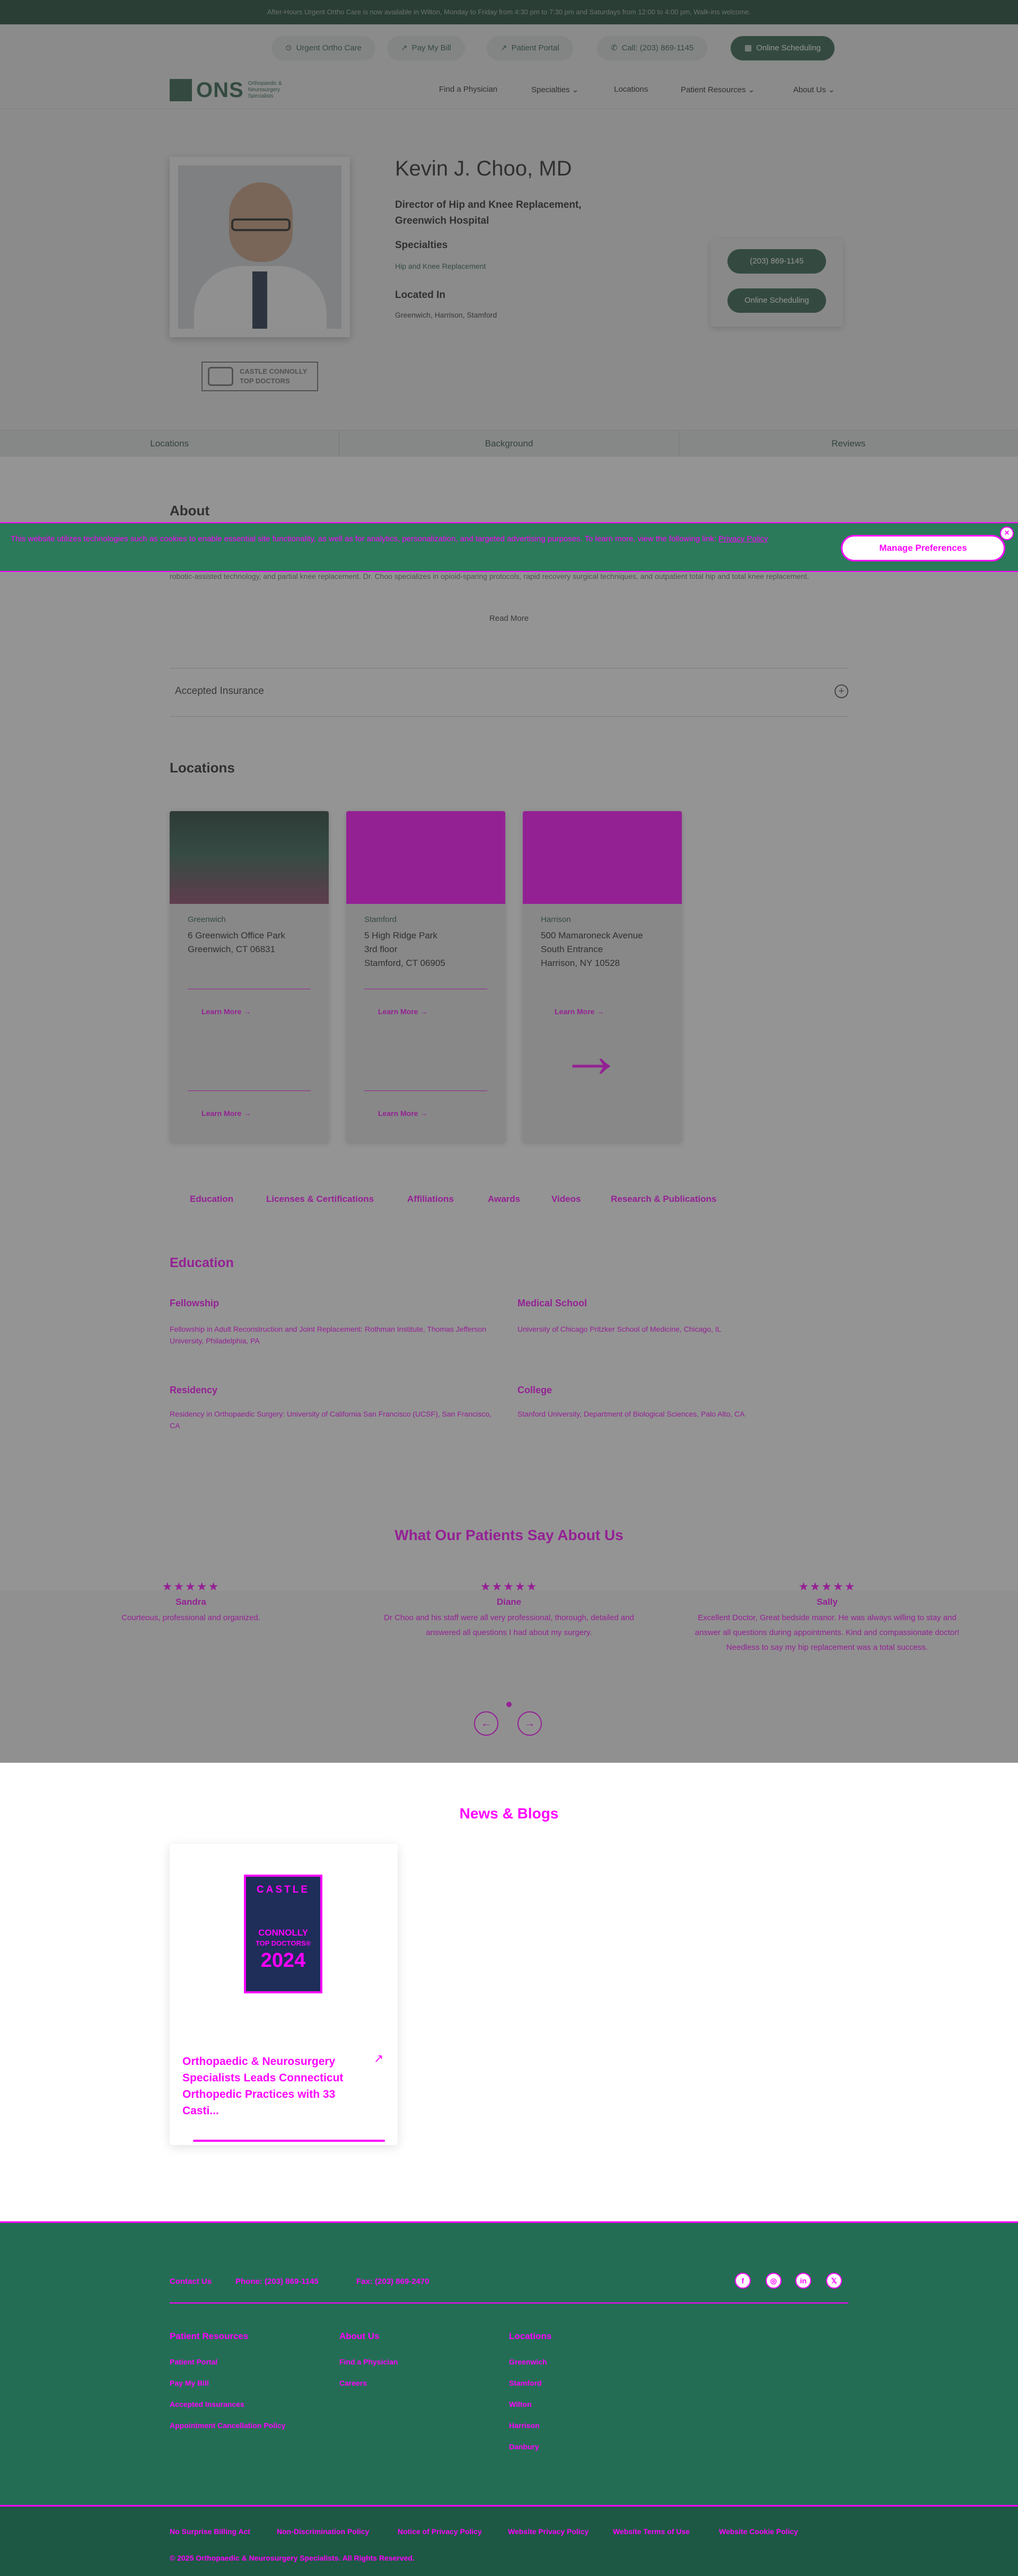 The height and width of the screenshot is (2576, 1018). What do you see at coordinates (566, 1199) in the screenshot?
I see `bio-tab-videos: Videos` at bounding box center [566, 1199].